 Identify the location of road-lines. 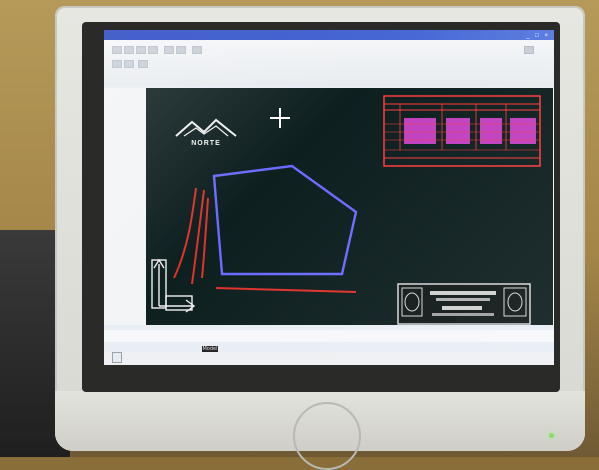
(265, 240).